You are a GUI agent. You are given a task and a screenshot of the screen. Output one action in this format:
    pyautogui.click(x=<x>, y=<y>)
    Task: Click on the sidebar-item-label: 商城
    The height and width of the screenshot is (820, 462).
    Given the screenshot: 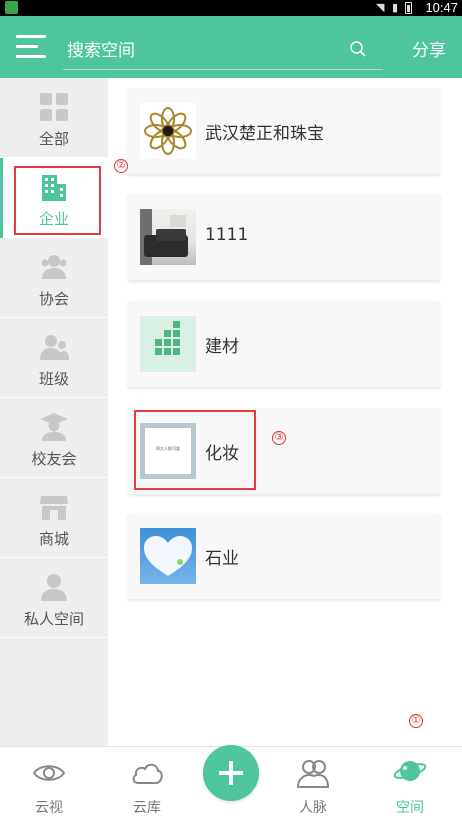 What is the action you would take?
    pyautogui.click(x=53, y=539)
    